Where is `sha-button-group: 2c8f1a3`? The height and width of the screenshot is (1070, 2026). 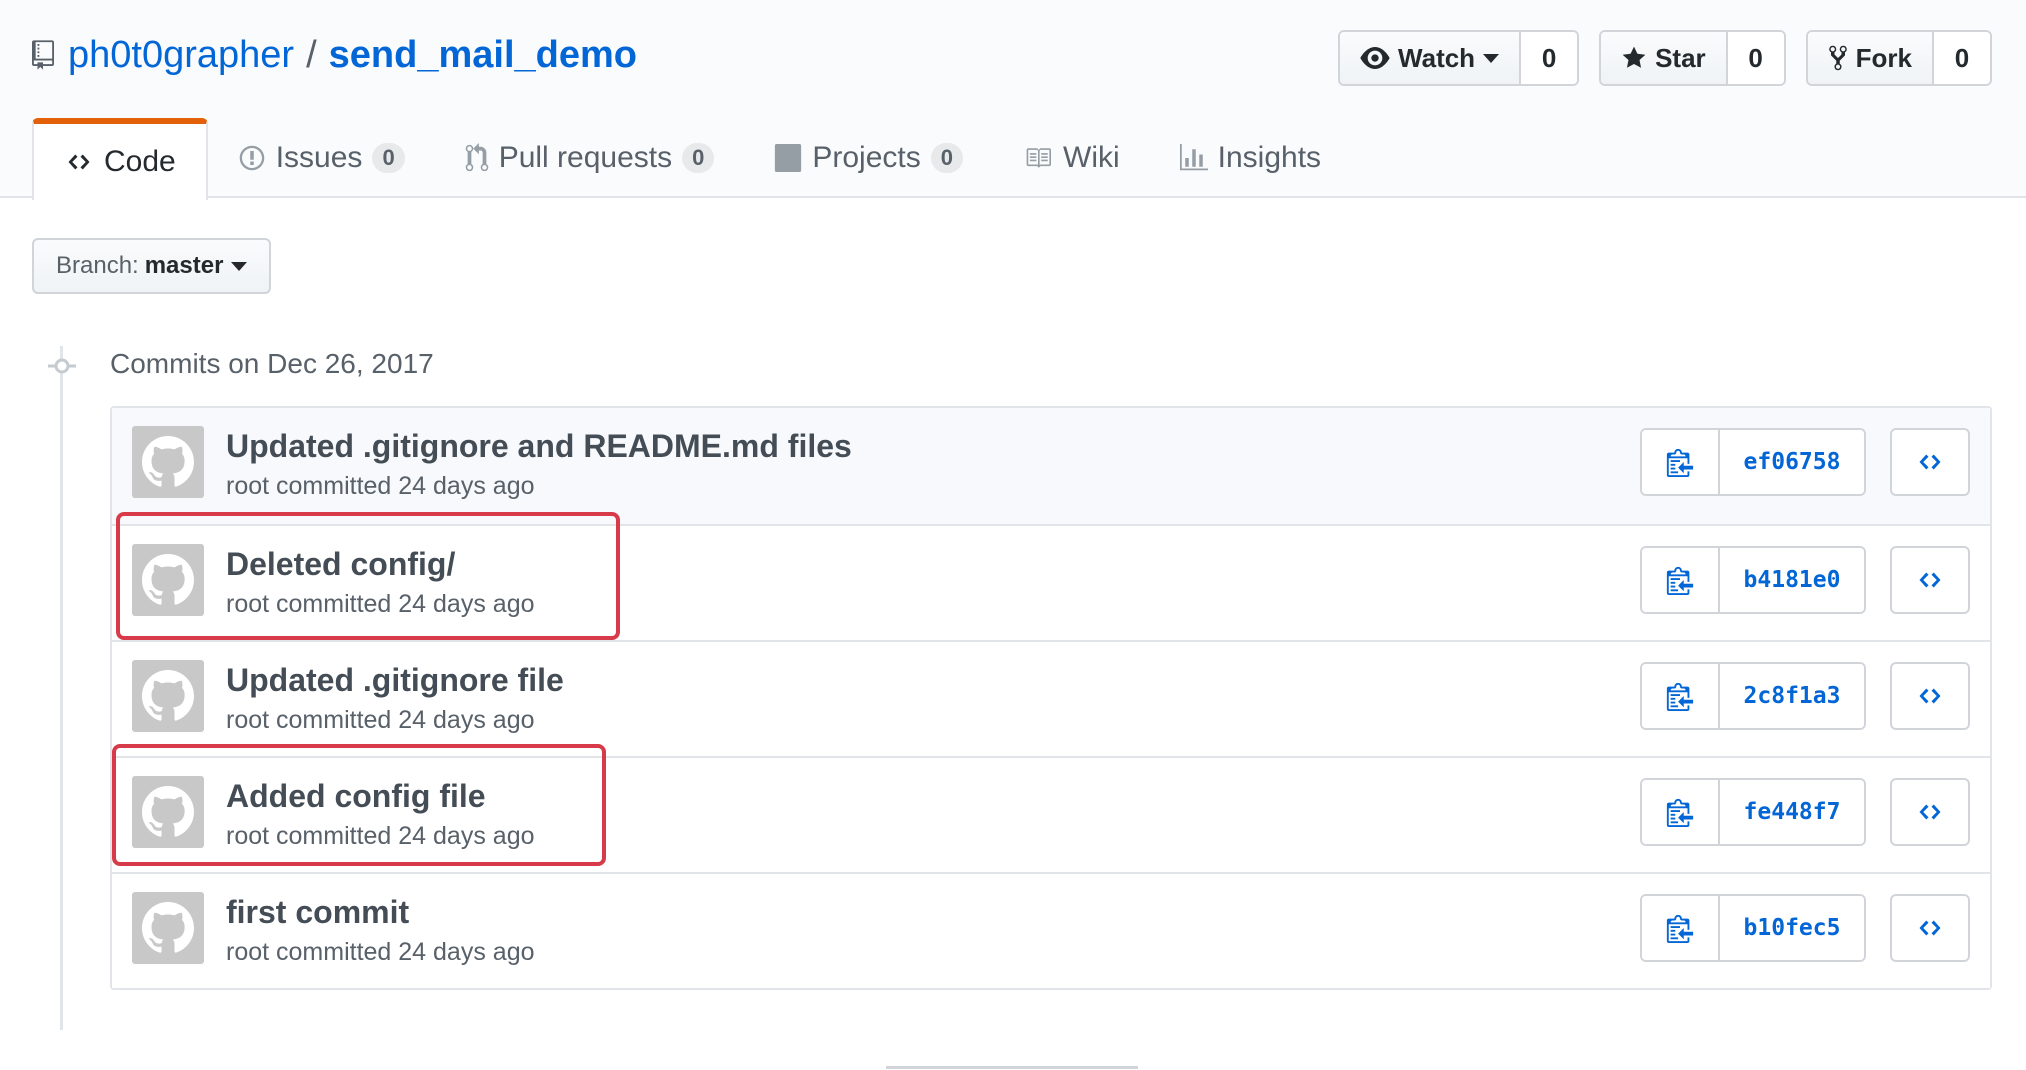 sha-button-group: 2c8f1a3 is located at coordinates (1753, 696).